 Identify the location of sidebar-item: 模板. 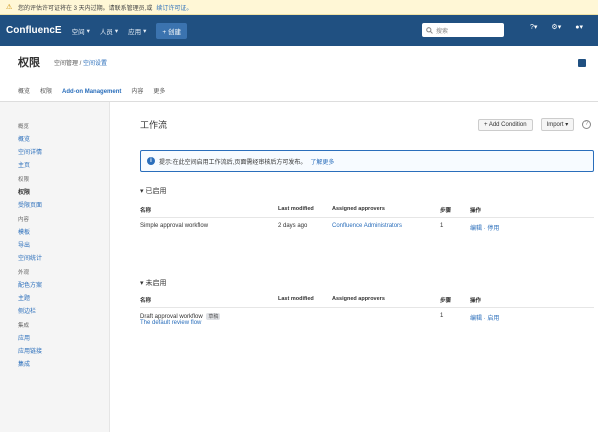
(63, 231).